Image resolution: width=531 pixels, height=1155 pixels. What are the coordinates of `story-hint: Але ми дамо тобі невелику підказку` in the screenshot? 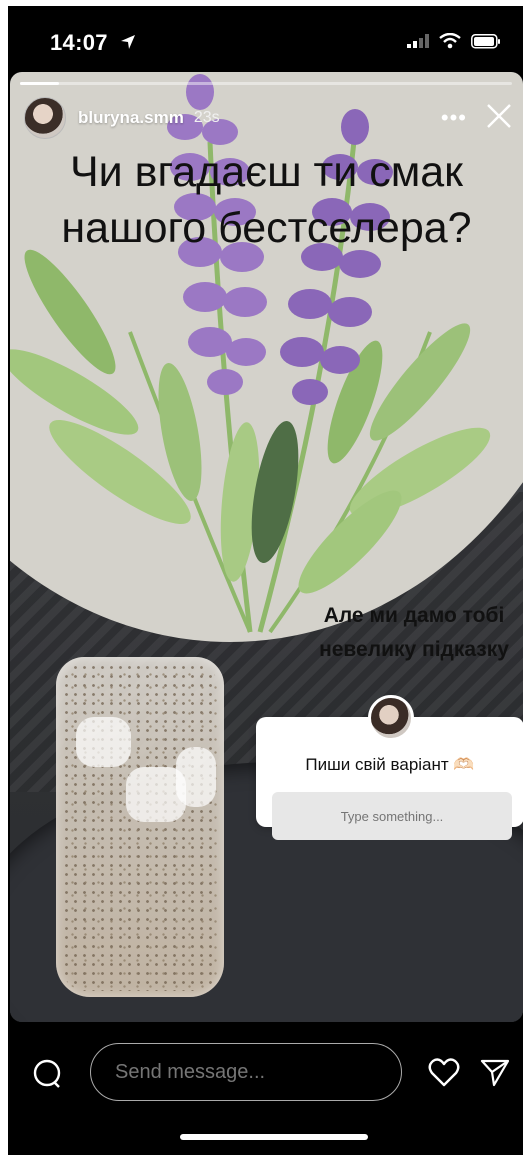 It's located at (409, 633).